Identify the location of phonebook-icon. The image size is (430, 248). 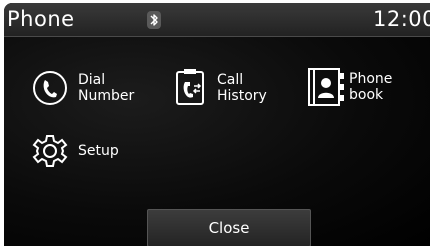
(326, 87).